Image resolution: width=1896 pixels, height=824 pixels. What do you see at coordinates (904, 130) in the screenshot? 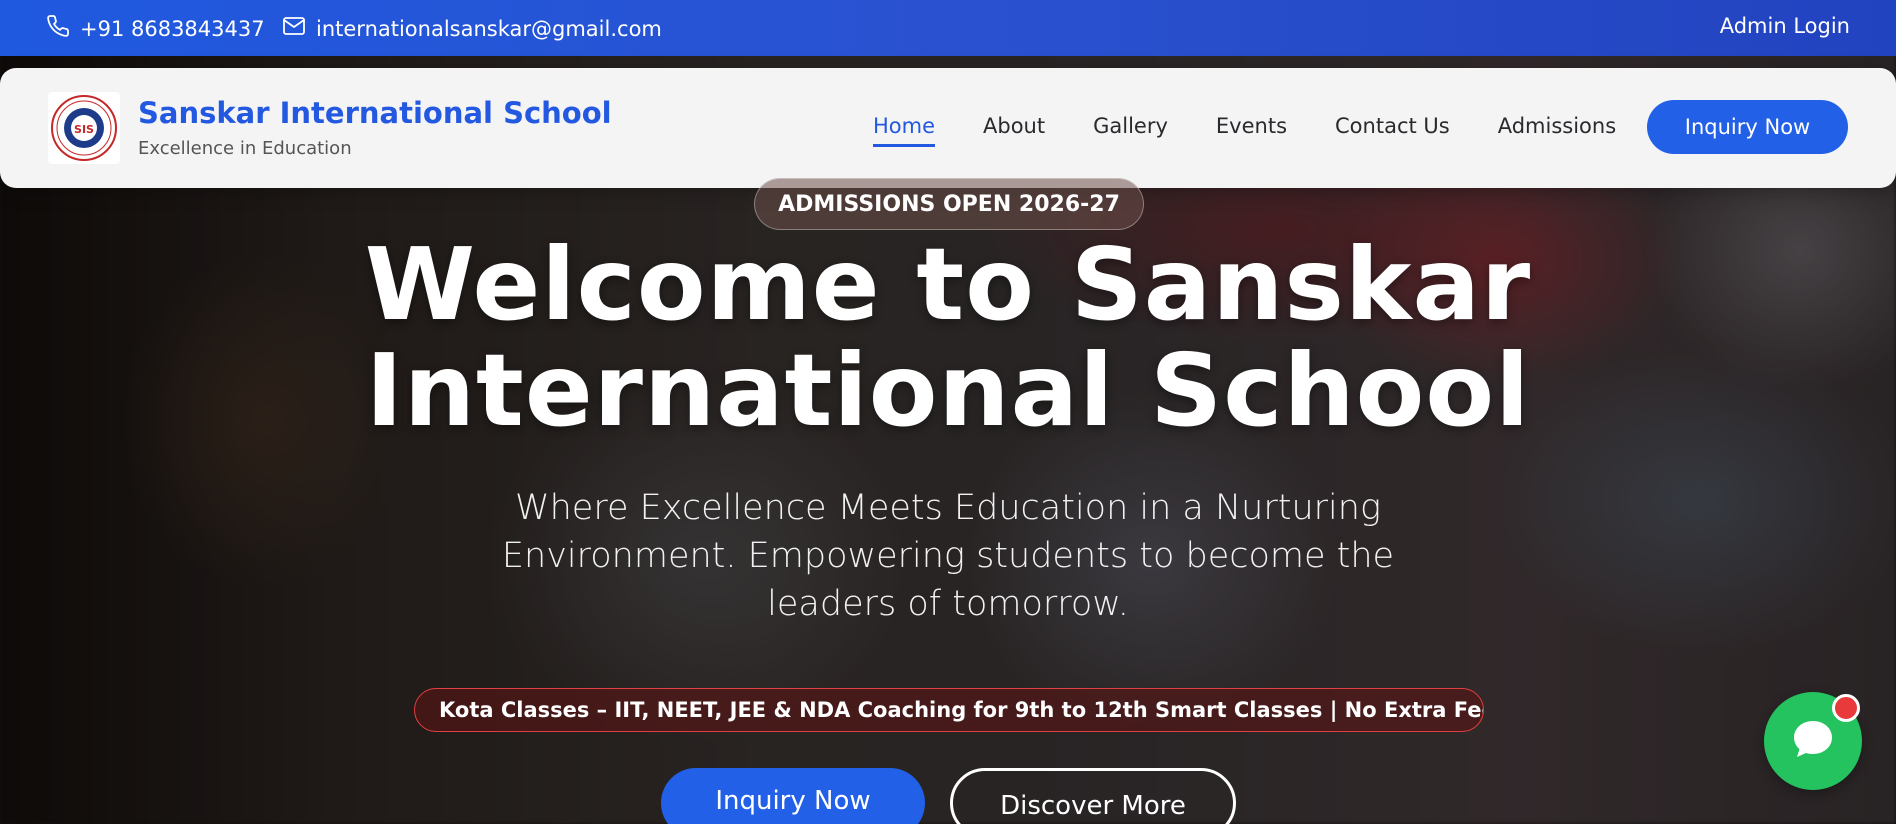
I see `nav-link-home: Home` at bounding box center [904, 130].